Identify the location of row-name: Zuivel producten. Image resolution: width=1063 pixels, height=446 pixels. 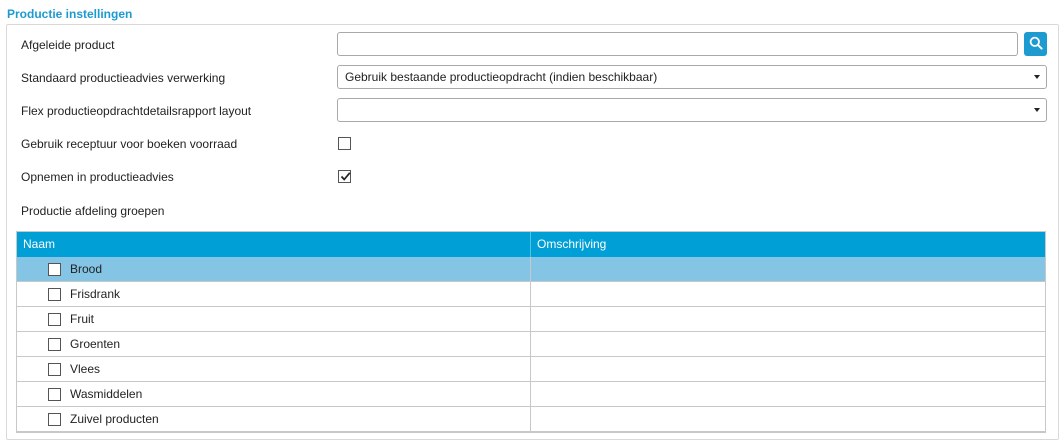
(114, 419).